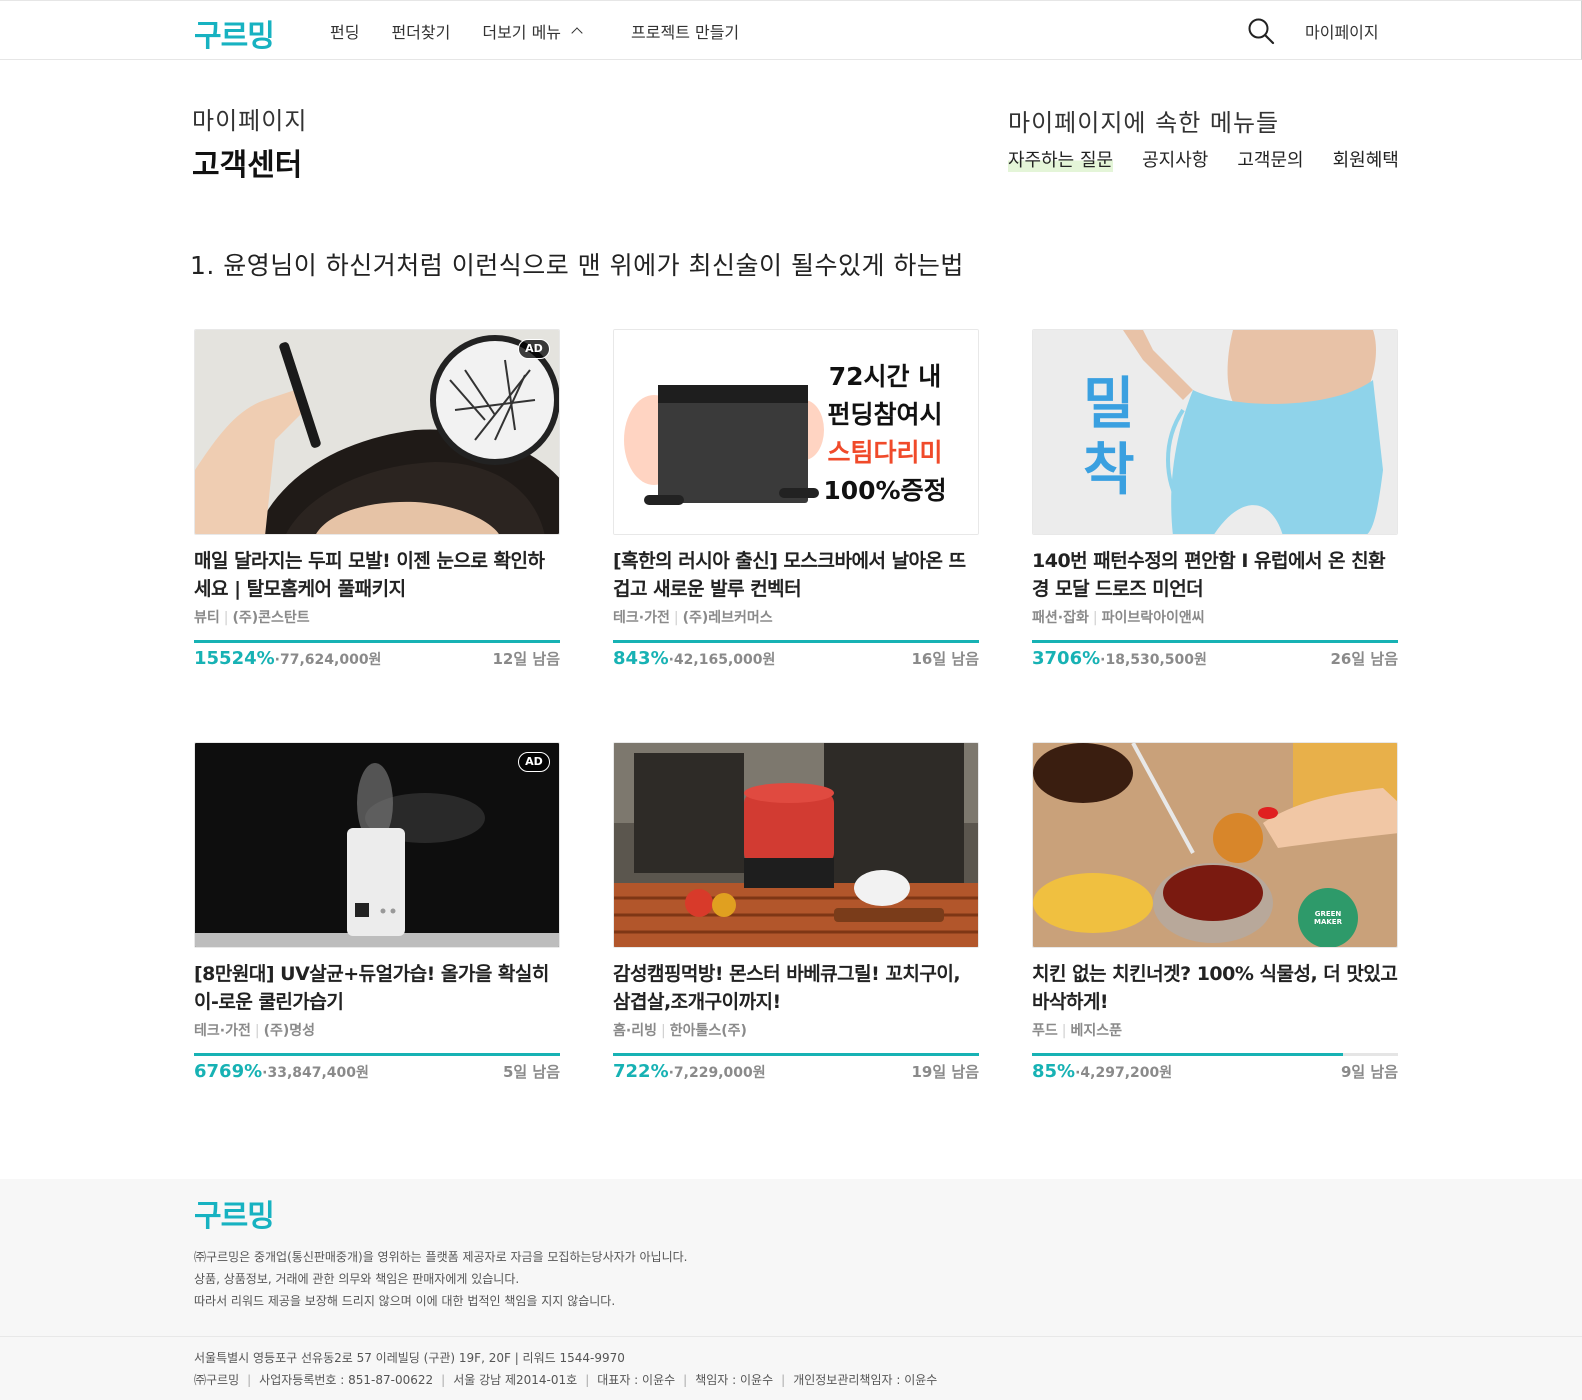  What do you see at coordinates (1215, 988) in the screenshot?
I see `project-title: 치킨 없는 치킨너겟? 100% 식물성, 더 맛있고 바삭하게!` at bounding box center [1215, 988].